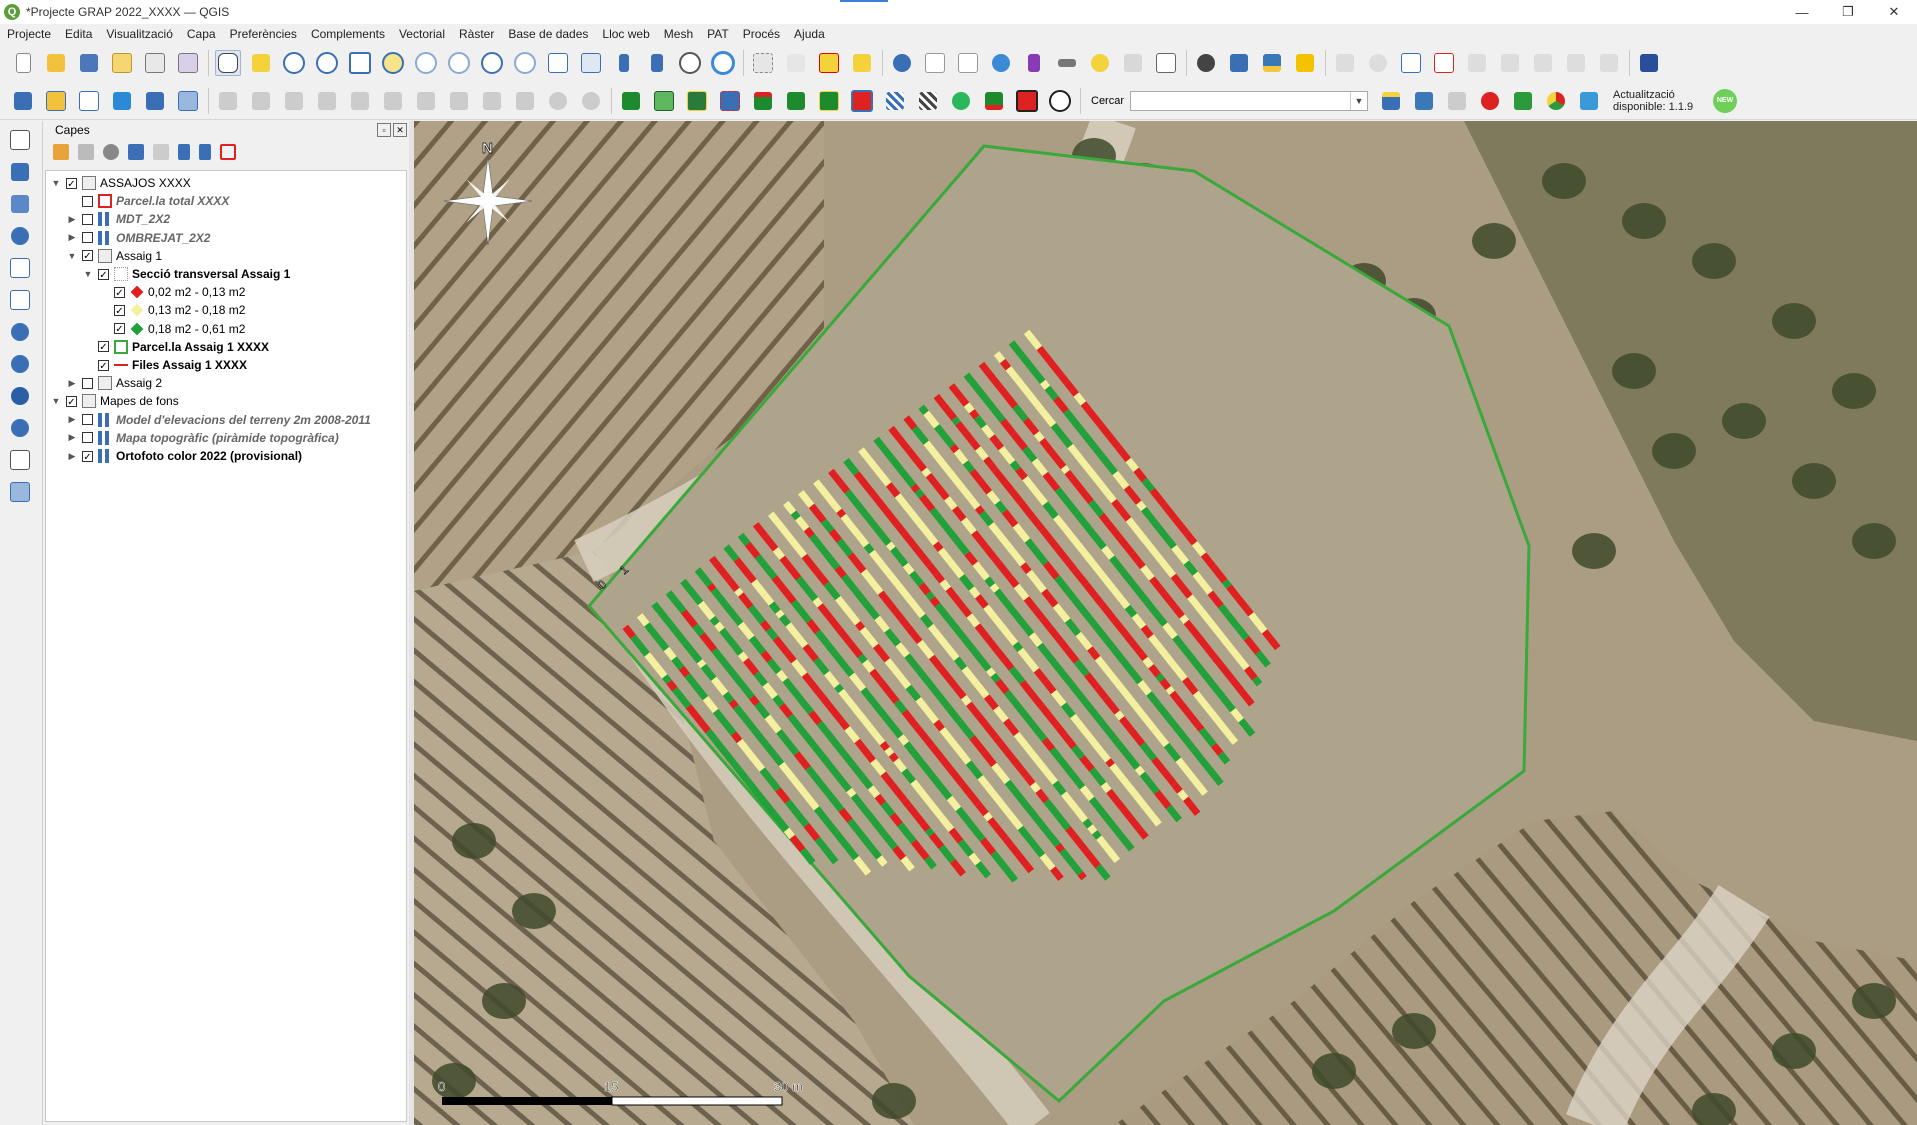 This screenshot has height=1125, width=1917. Describe the element at coordinates (895, 101) in the screenshot. I see `plugin-tool-9-button` at that location.